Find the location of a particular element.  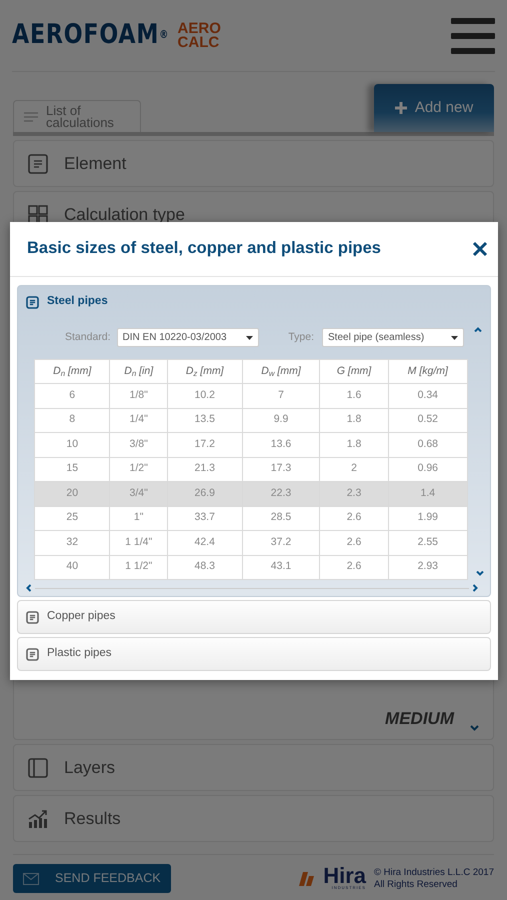

table-row: 32 1 1/4" 42.4 37.2 2.6 2.55 is located at coordinates (251, 542).